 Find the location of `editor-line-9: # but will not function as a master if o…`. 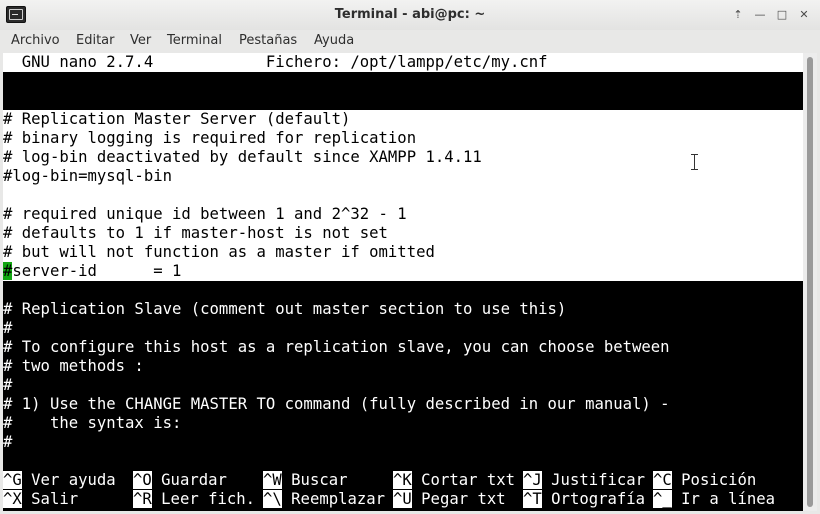

editor-line-9: # but will not function as a master if o… is located at coordinates (403, 252).